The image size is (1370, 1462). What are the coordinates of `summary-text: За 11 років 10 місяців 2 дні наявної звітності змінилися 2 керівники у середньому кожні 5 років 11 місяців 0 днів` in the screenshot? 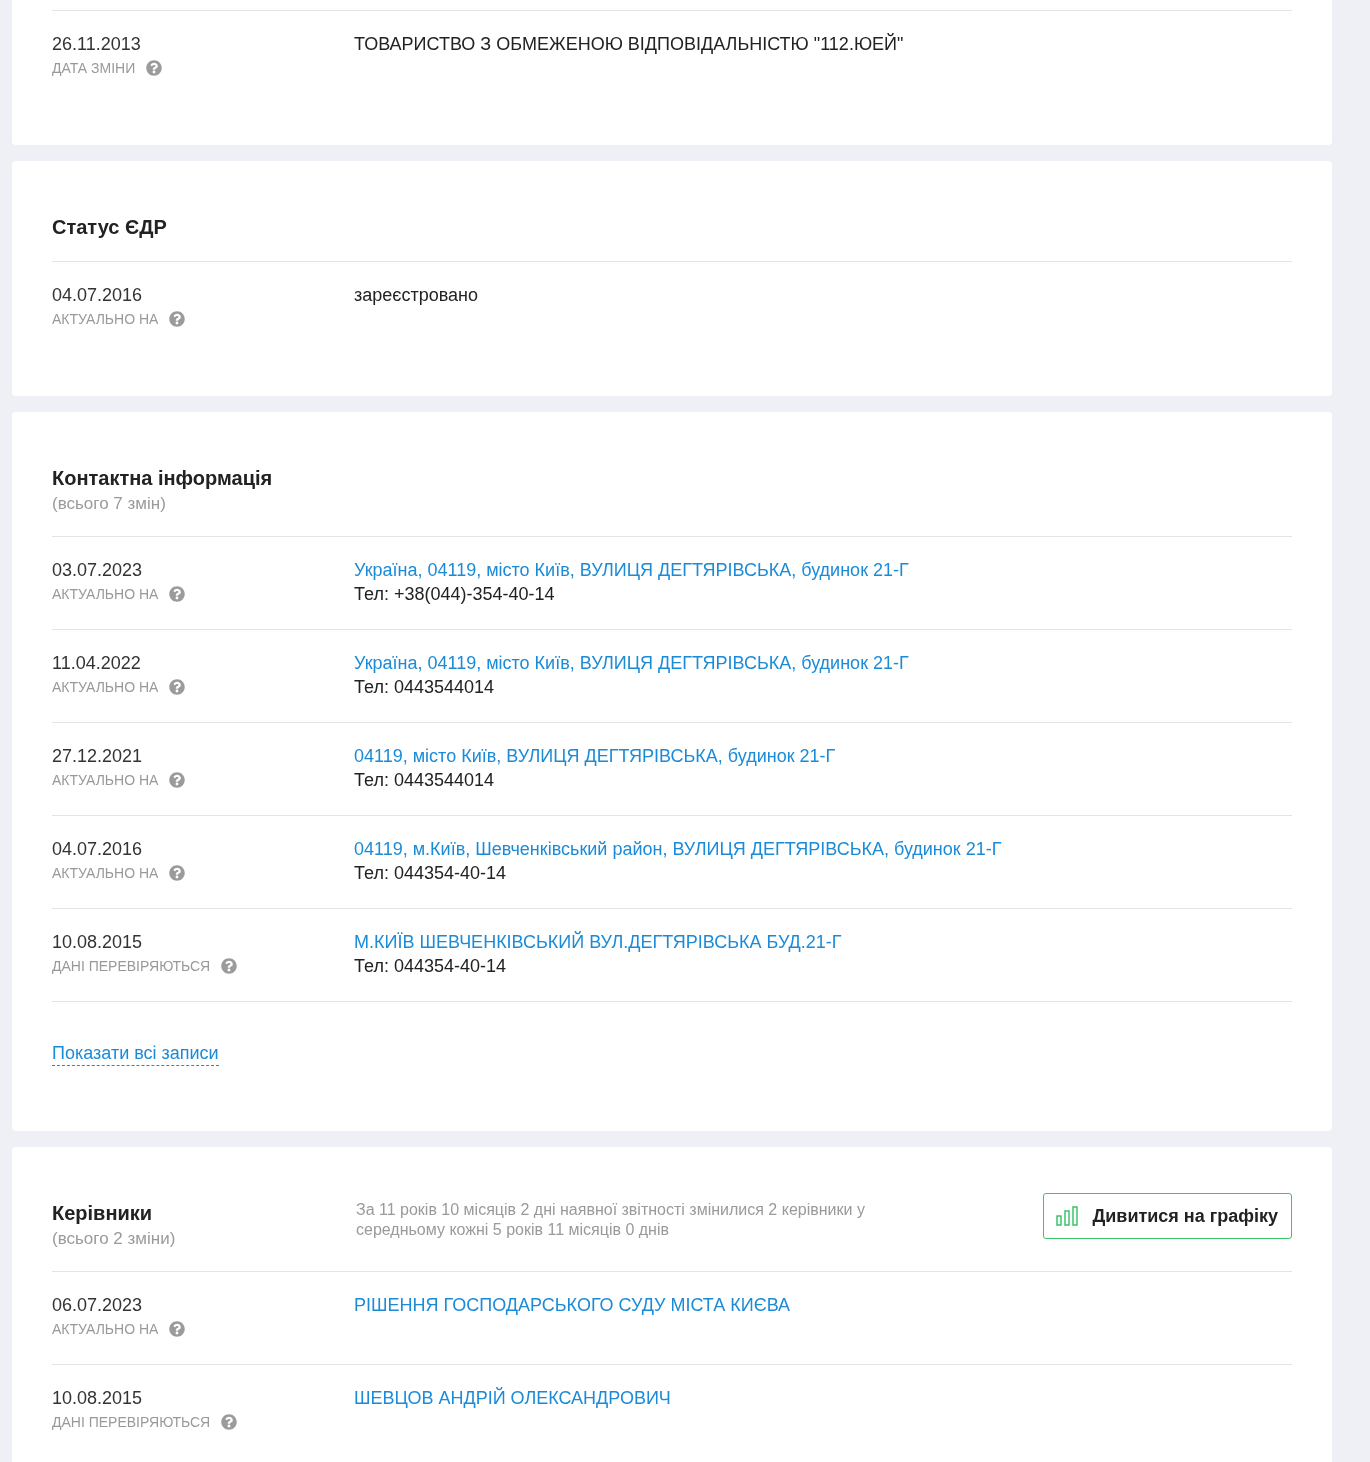 It's located at (611, 1220).